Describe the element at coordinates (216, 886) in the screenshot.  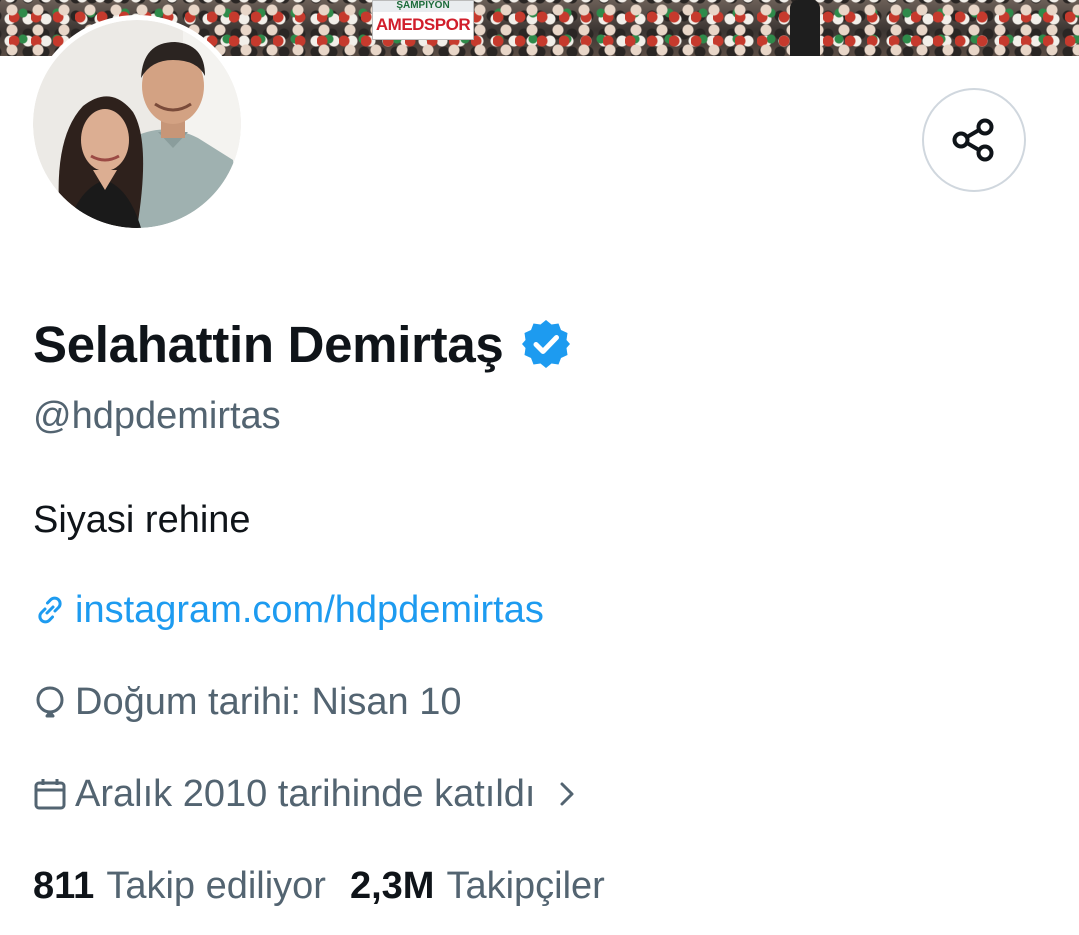
I see `following-label: Takip ediliyor` at that location.